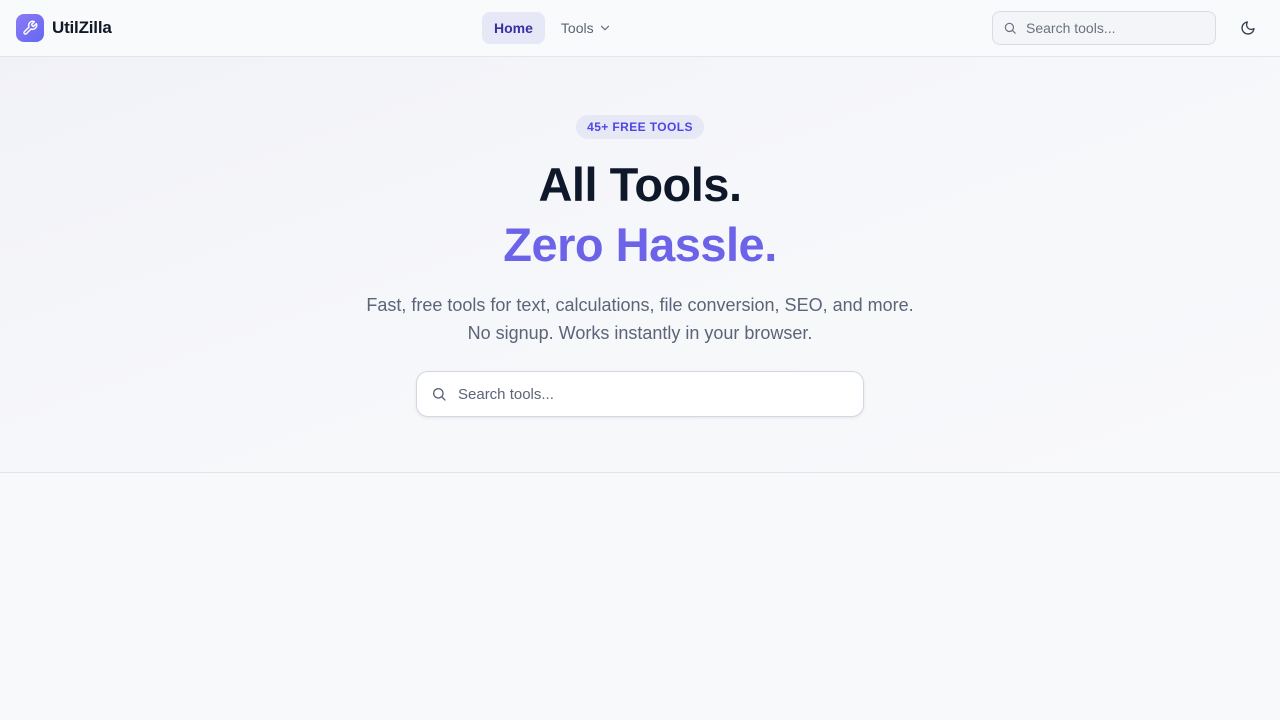 This screenshot has height=720, width=1280. I want to click on nav-home-label: Home, so click(513, 28).